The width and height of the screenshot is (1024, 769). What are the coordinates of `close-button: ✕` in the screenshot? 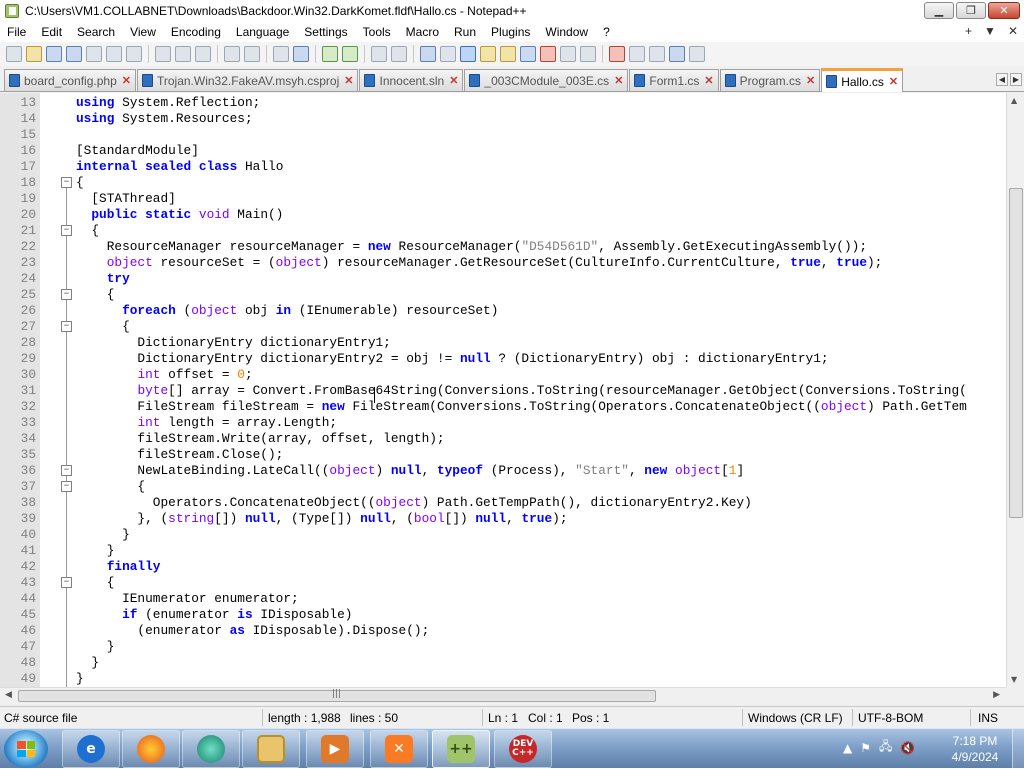 It's located at (1004, 10).